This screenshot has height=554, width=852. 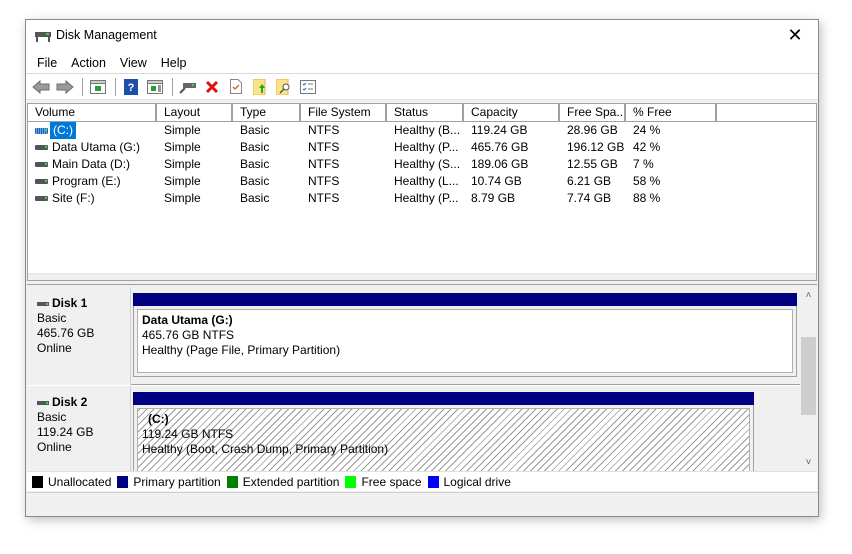 I want to click on partition-name: (C:), so click(x=158, y=419).